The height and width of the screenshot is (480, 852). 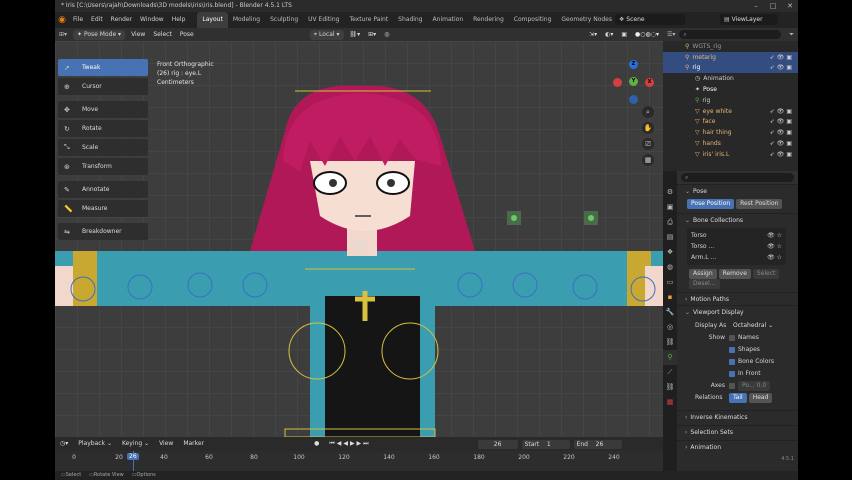 What do you see at coordinates (730, 111) in the screenshot?
I see `outliner-row: ▽ eye white ➶👁▣` at bounding box center [730, 111].